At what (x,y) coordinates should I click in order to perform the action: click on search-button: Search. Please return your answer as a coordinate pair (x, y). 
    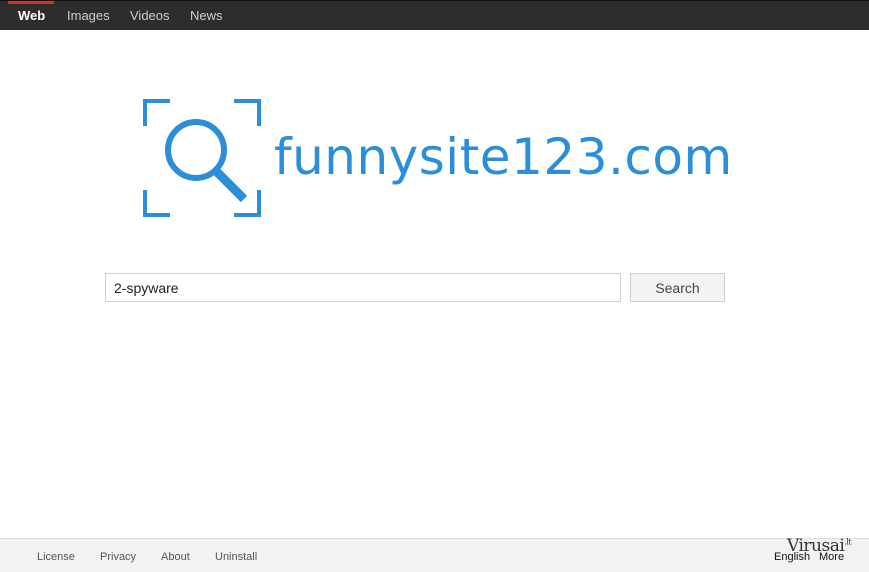
    Looking at the image, I should click on (677, 287).